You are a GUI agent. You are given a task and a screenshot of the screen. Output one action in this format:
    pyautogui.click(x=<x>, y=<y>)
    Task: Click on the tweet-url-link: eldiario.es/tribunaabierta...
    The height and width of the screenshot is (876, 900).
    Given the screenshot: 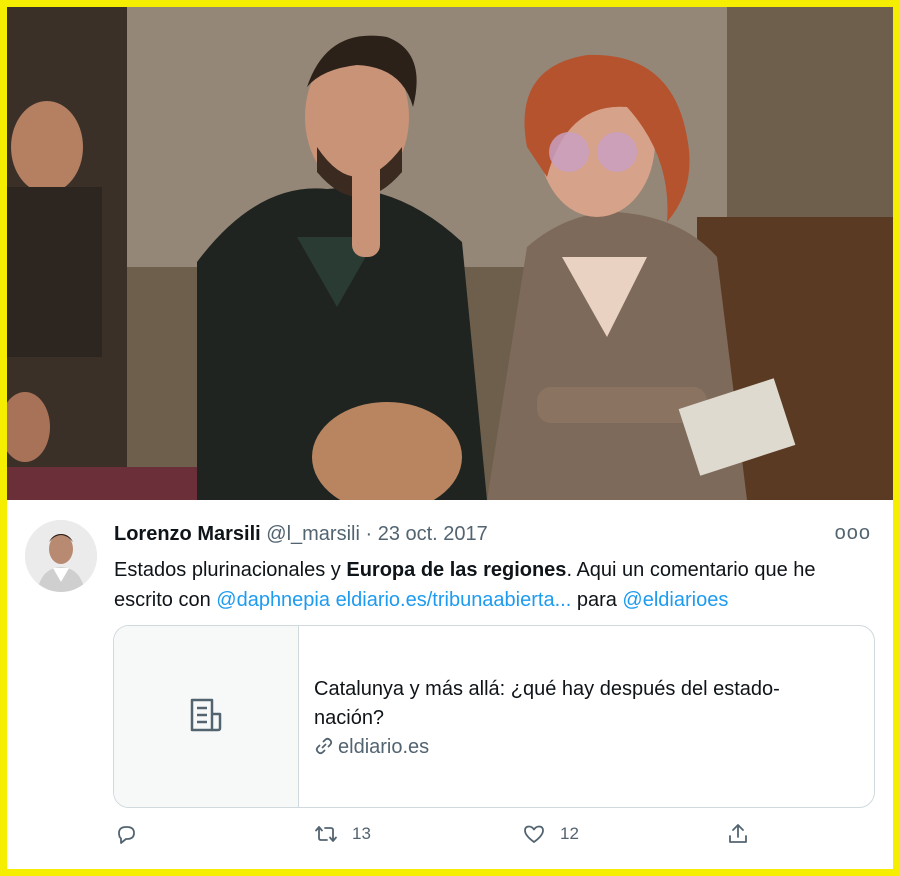 What is the action you would take?
    pyautogui.click(x=454, y=600)
    